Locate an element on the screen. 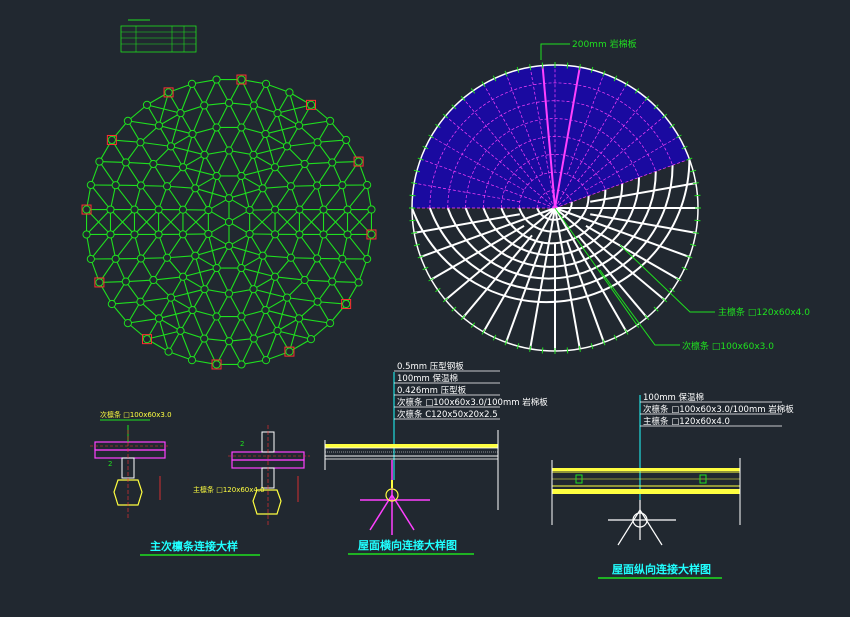 The image size is (850, 617). purlin-detail-caption: 主次檩条连接大样 is located at coordinates (194, 546).